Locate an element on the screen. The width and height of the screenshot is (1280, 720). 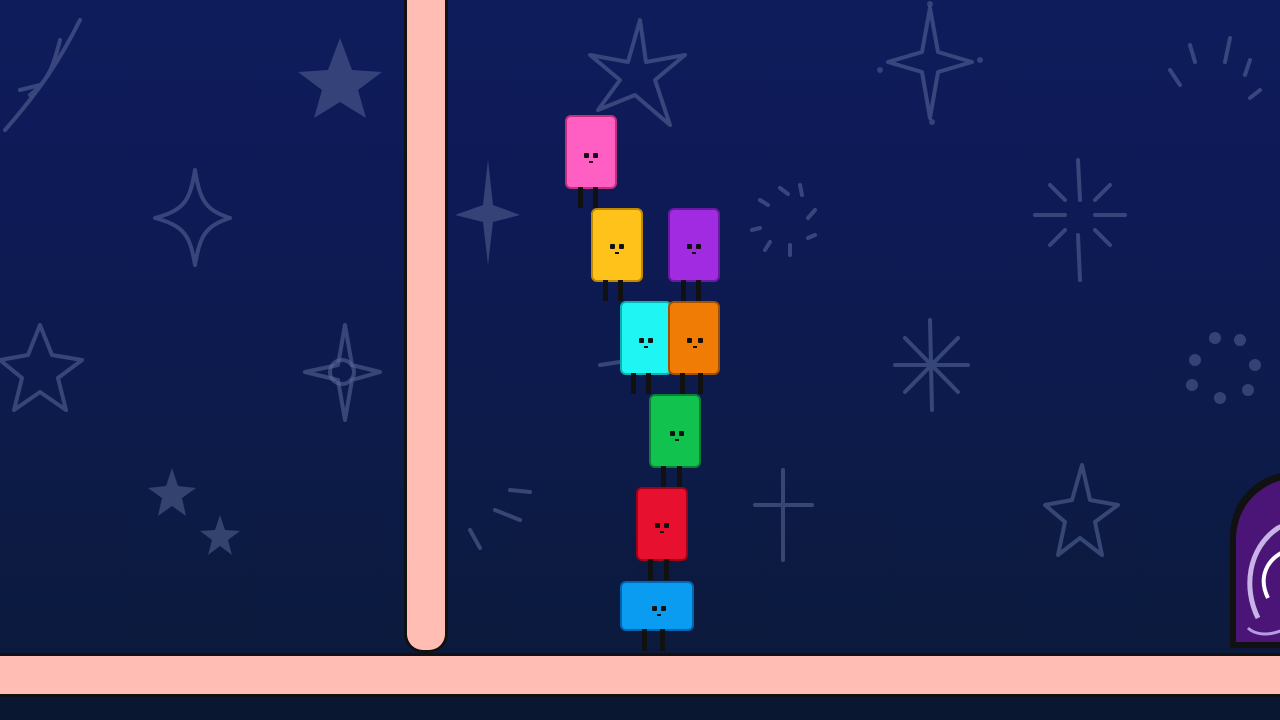
character-green is located at coordinates (675, 440).